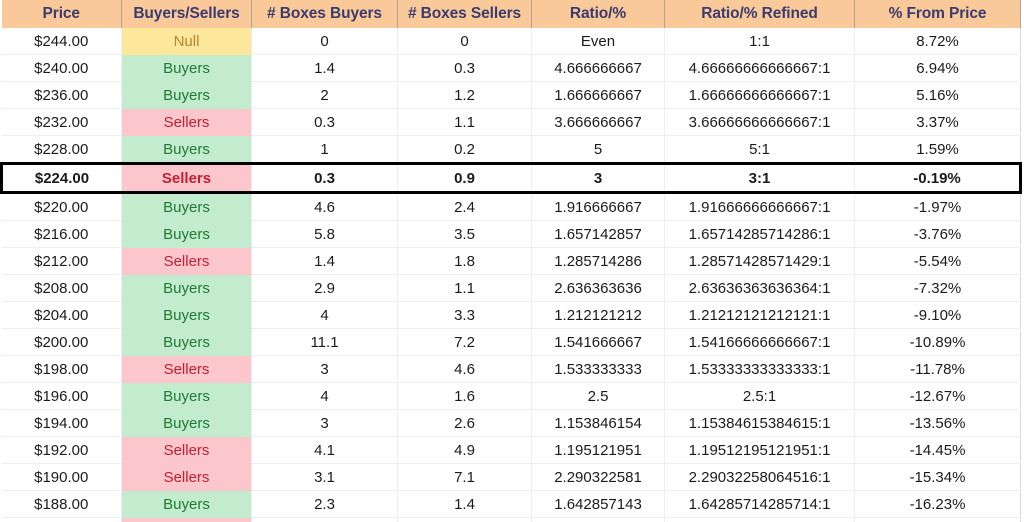 This screenshot has width=1024, height=522. What do you see at coordinates (61, 450) in the screenshot?
I see `cell-price: $192.00` at bounding box center [61, 450].